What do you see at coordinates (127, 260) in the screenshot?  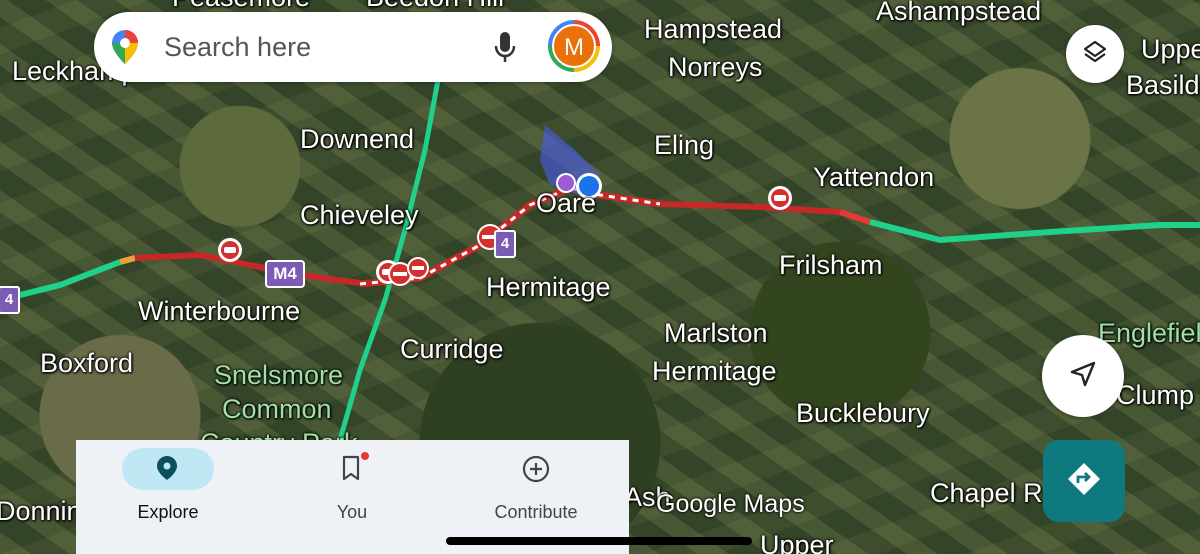 I see `m4-slow-segment` at bounding box center [127, 260].